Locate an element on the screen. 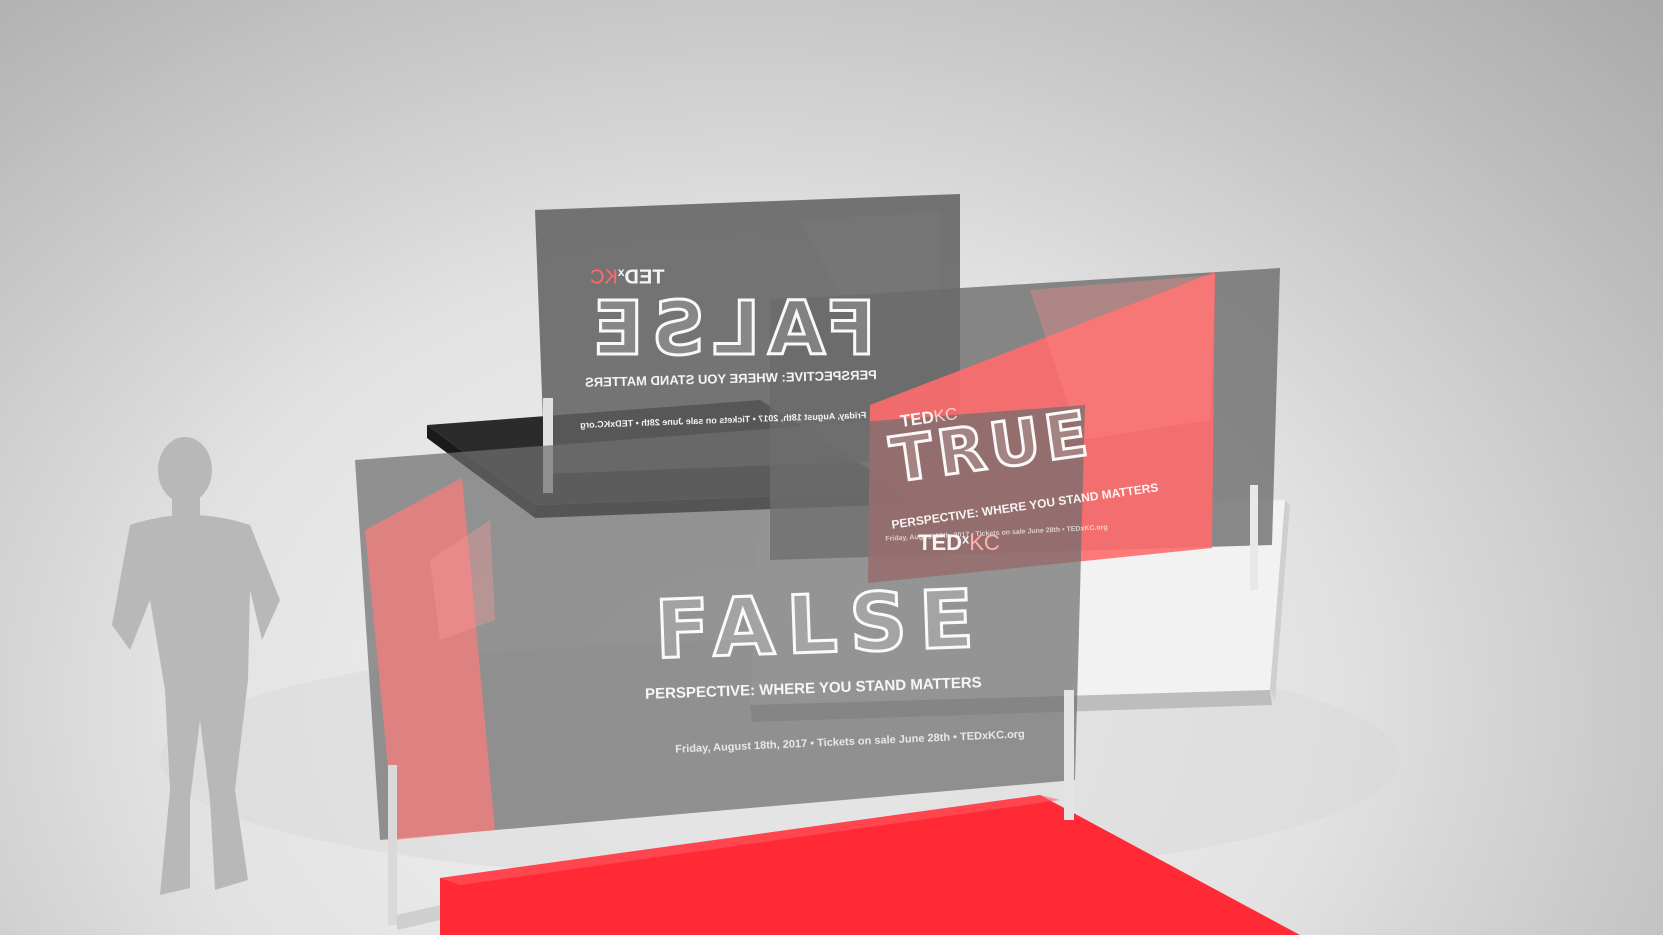 This screenshot has height=935, width=1663. front-panel-word: FALSE is located at coordinates (820, 624).